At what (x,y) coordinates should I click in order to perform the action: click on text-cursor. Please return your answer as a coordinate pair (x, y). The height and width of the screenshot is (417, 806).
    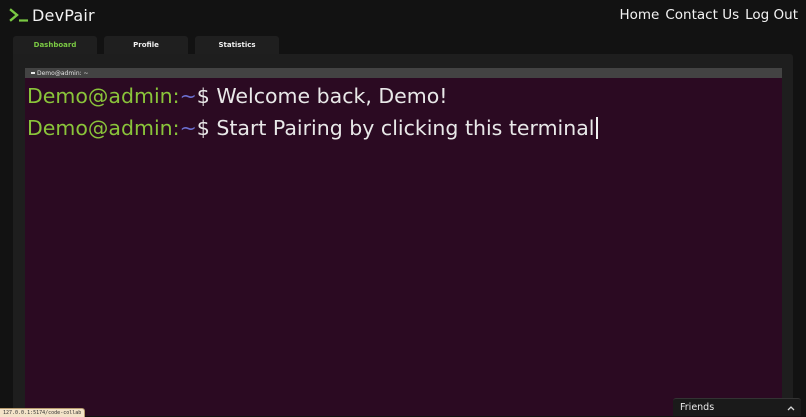
    Looking at the image, I should click on (596, 128).